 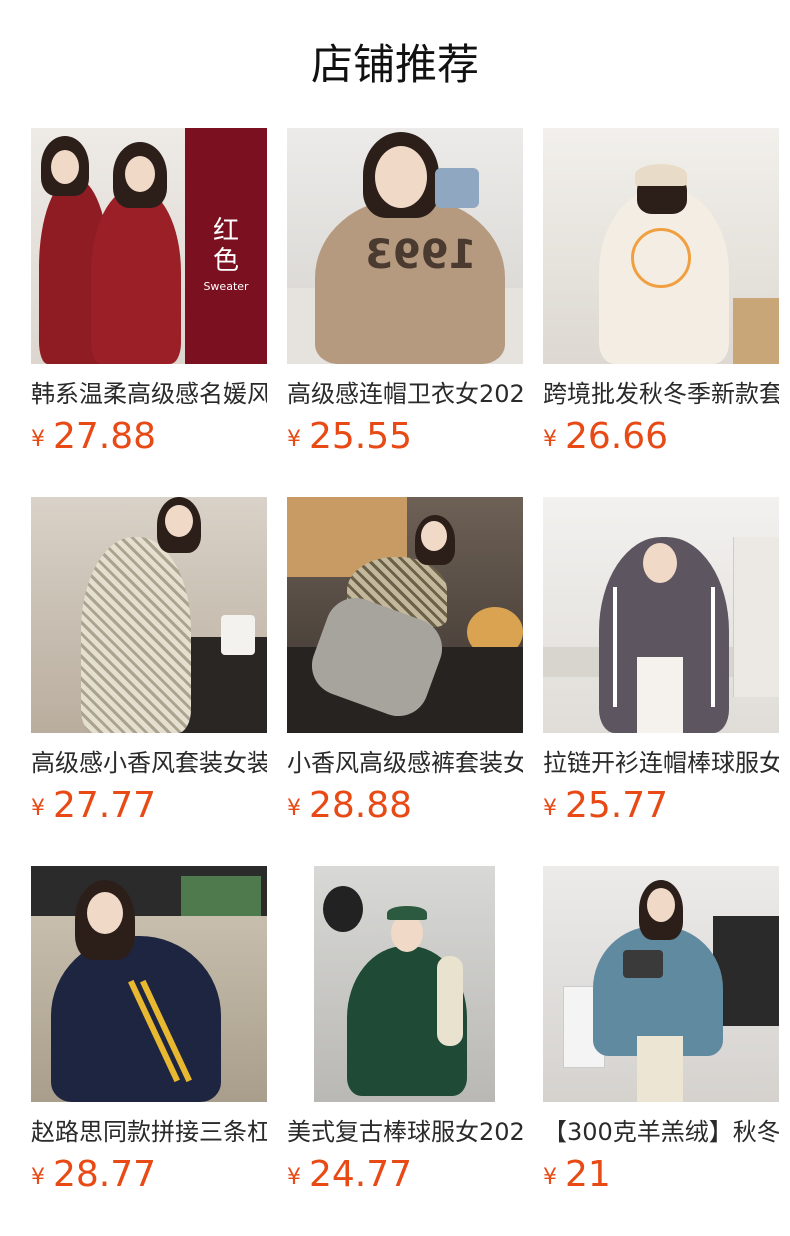 I want to click on product-card: 高级感小香风套装女装 ¥27.77, so click(x=149, y=665).